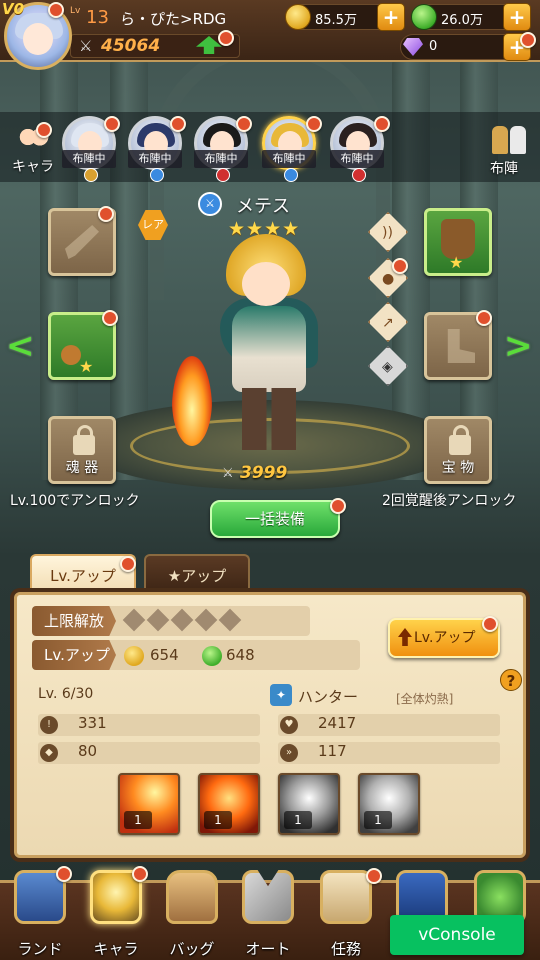  I want to click on level-up-cost-label: Lv.アップ, so click(74, 655).